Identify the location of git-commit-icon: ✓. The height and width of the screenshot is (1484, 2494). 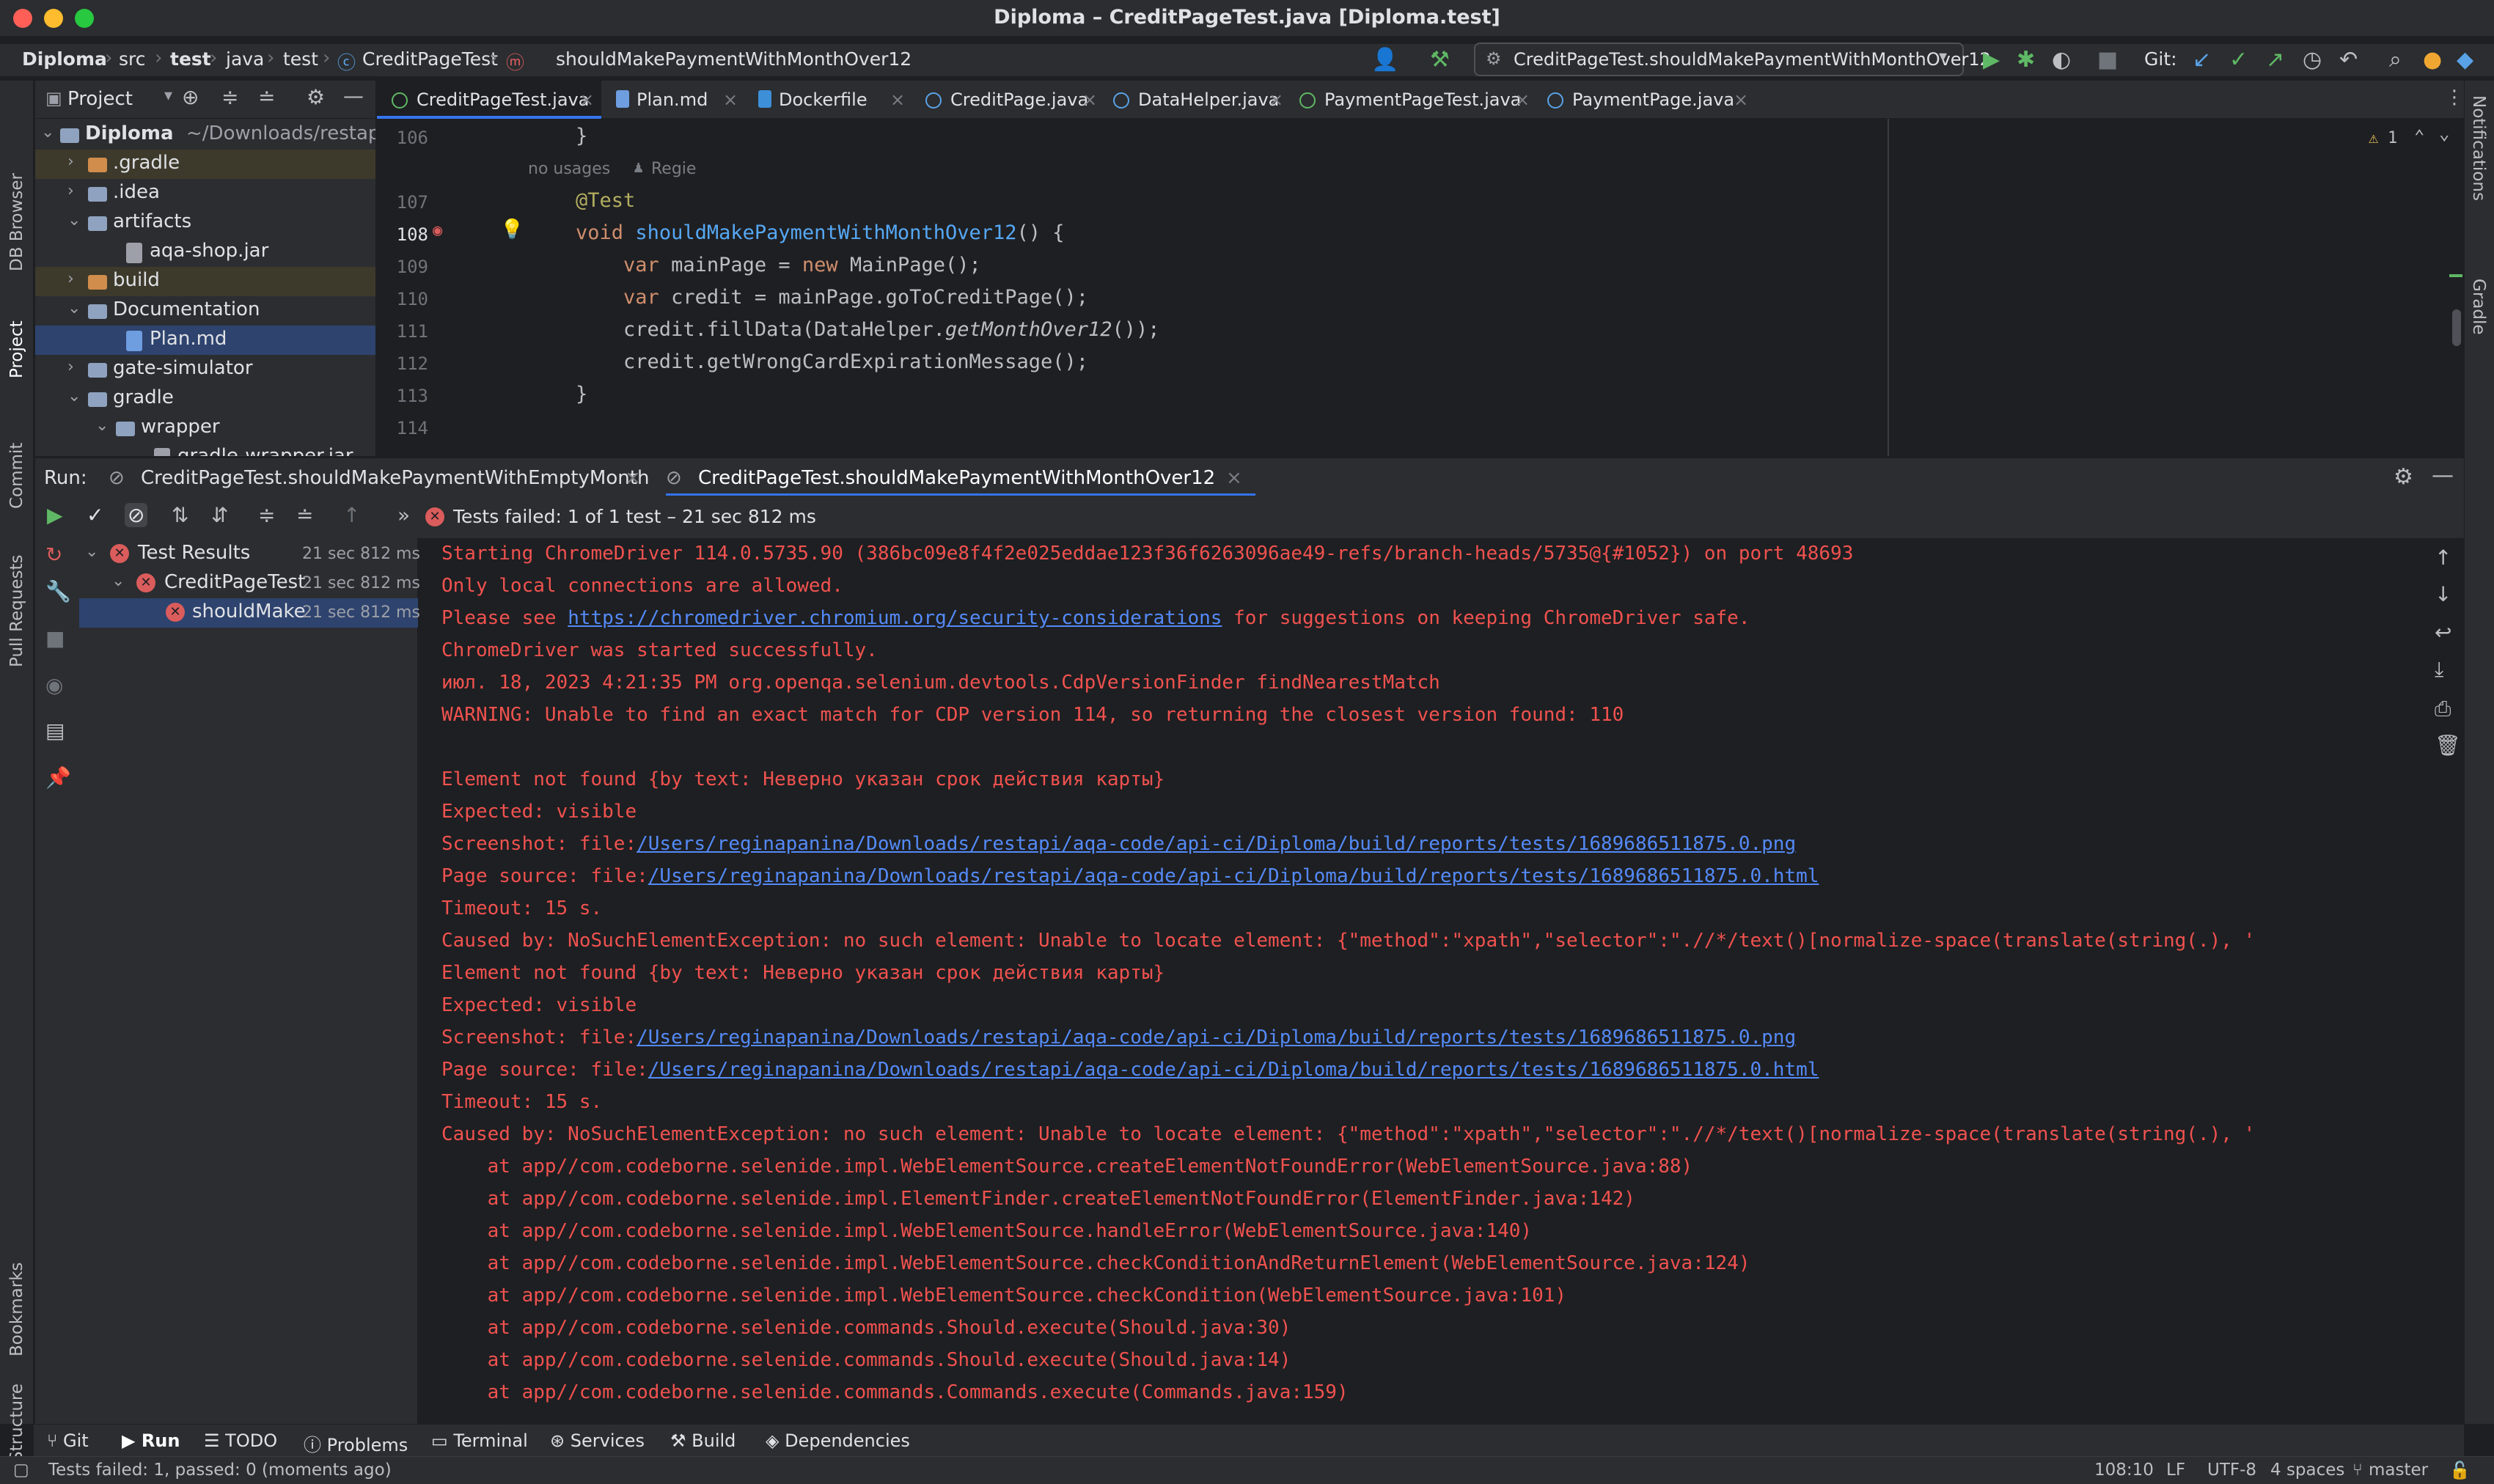
(2238, 60).